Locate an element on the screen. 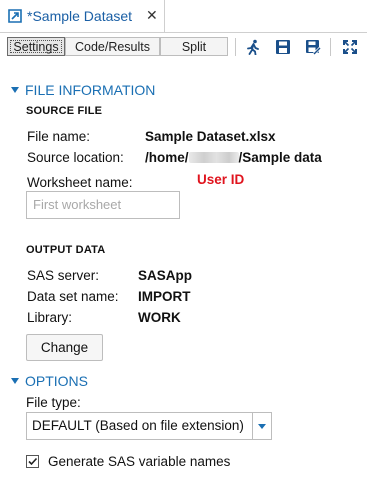 This screenshot has width=367, height=482. worksheet-name-input: First worksheet is located at coordinates (103, 205).